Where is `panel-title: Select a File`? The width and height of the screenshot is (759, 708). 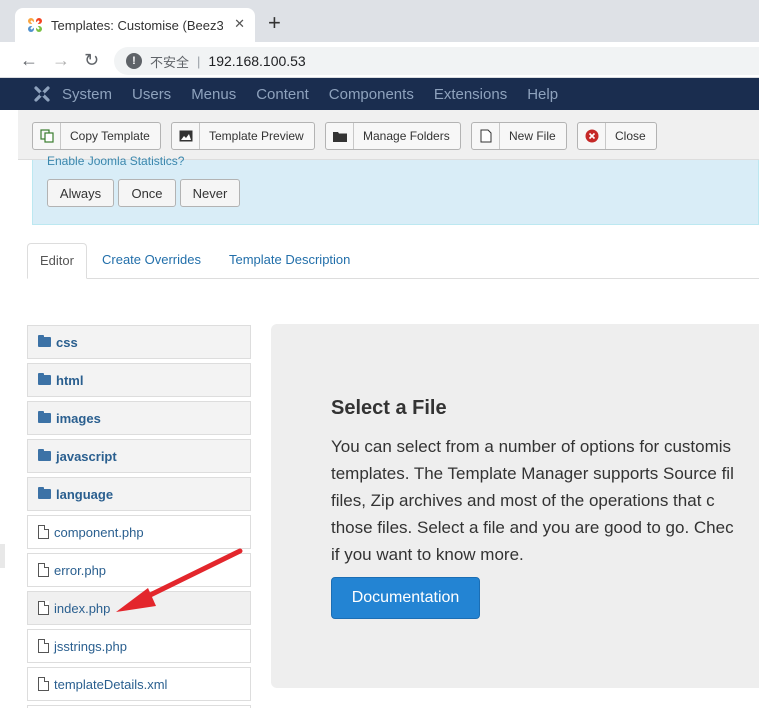
panel-title: Select a File is located at coordinates (389, 408).